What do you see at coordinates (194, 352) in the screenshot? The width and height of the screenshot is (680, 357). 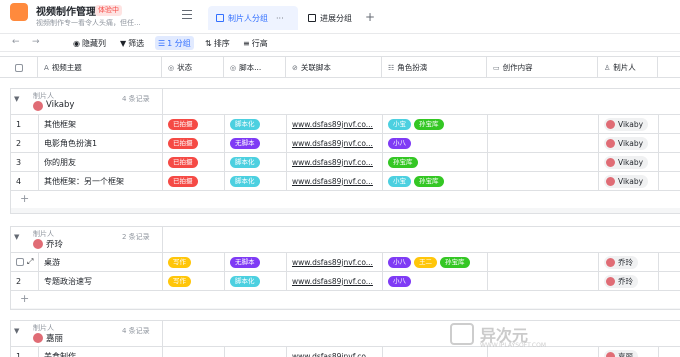 I see `status-cell` at bounding box center [194, 352].